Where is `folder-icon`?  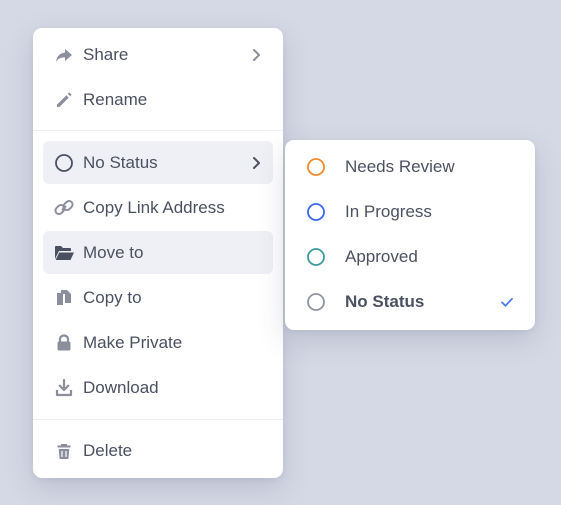 folder-icon is located at coordinates (64, 253).